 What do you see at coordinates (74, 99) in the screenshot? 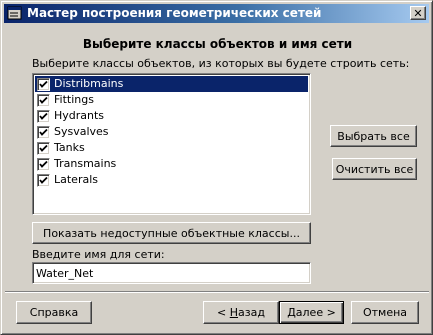
I see `list-item-label: Fittings` at bounding box center [74, 99].